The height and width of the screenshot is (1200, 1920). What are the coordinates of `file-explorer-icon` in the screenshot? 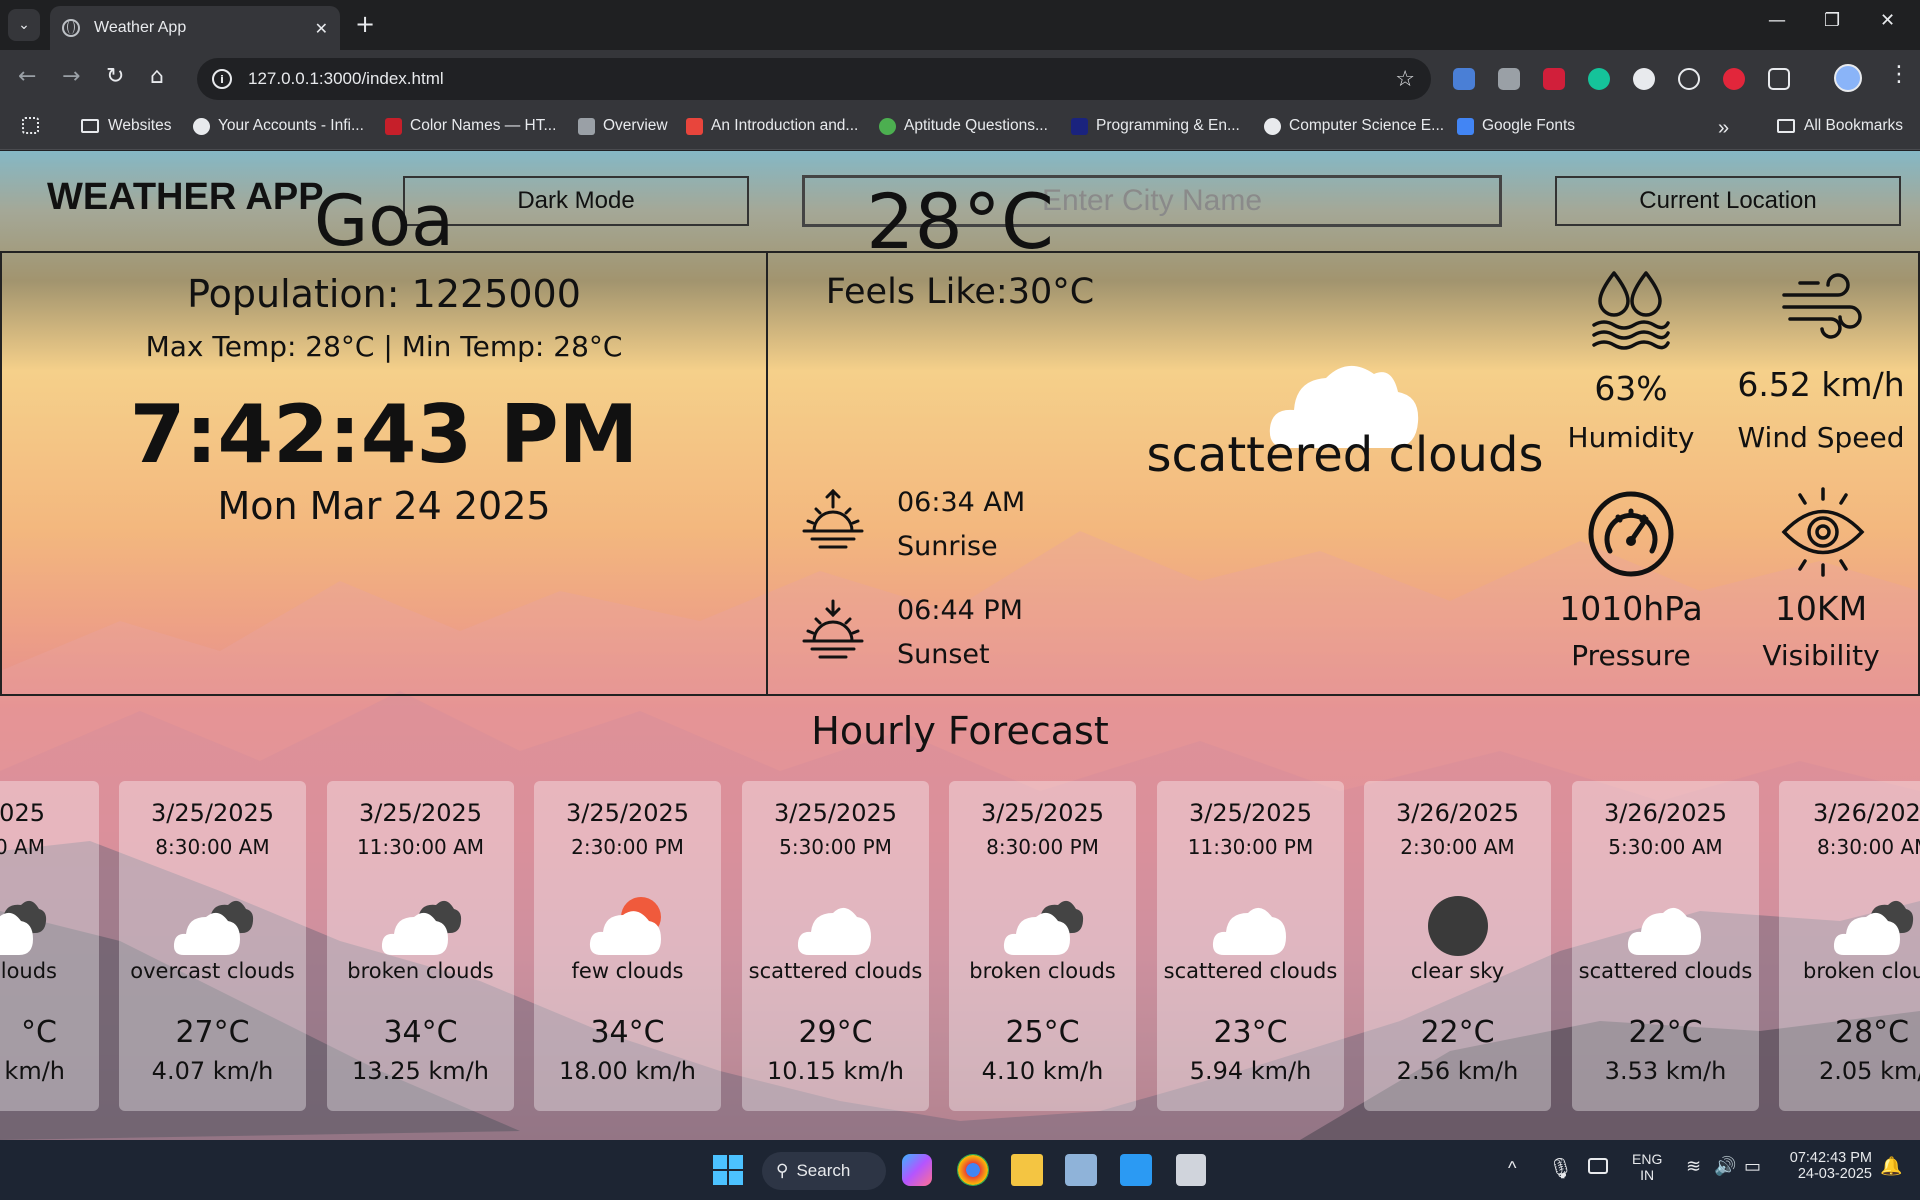 It's located at (1027, 1170).